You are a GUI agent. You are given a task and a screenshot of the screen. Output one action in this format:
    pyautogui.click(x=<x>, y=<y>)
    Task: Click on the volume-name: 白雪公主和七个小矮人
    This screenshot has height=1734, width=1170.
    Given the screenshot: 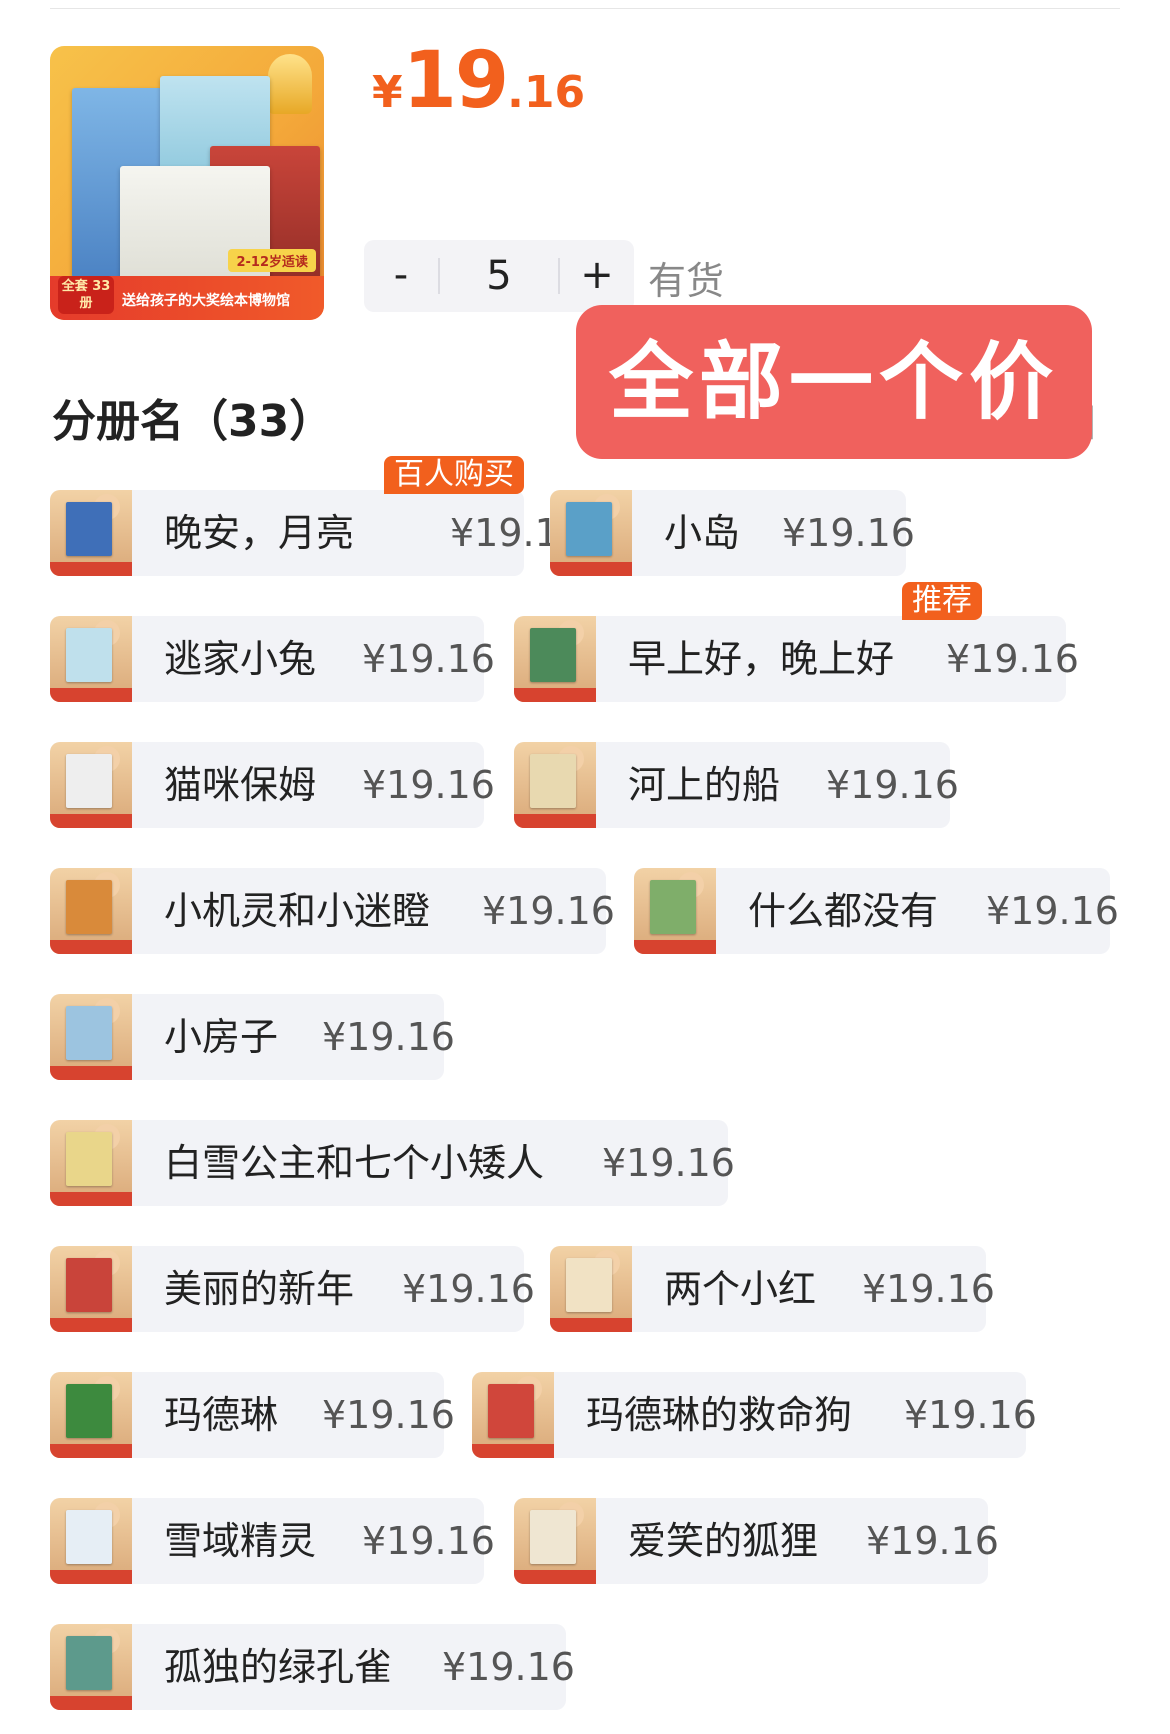 What is the action you would take?
    pyautogui.click(x=354, y=1163)
    